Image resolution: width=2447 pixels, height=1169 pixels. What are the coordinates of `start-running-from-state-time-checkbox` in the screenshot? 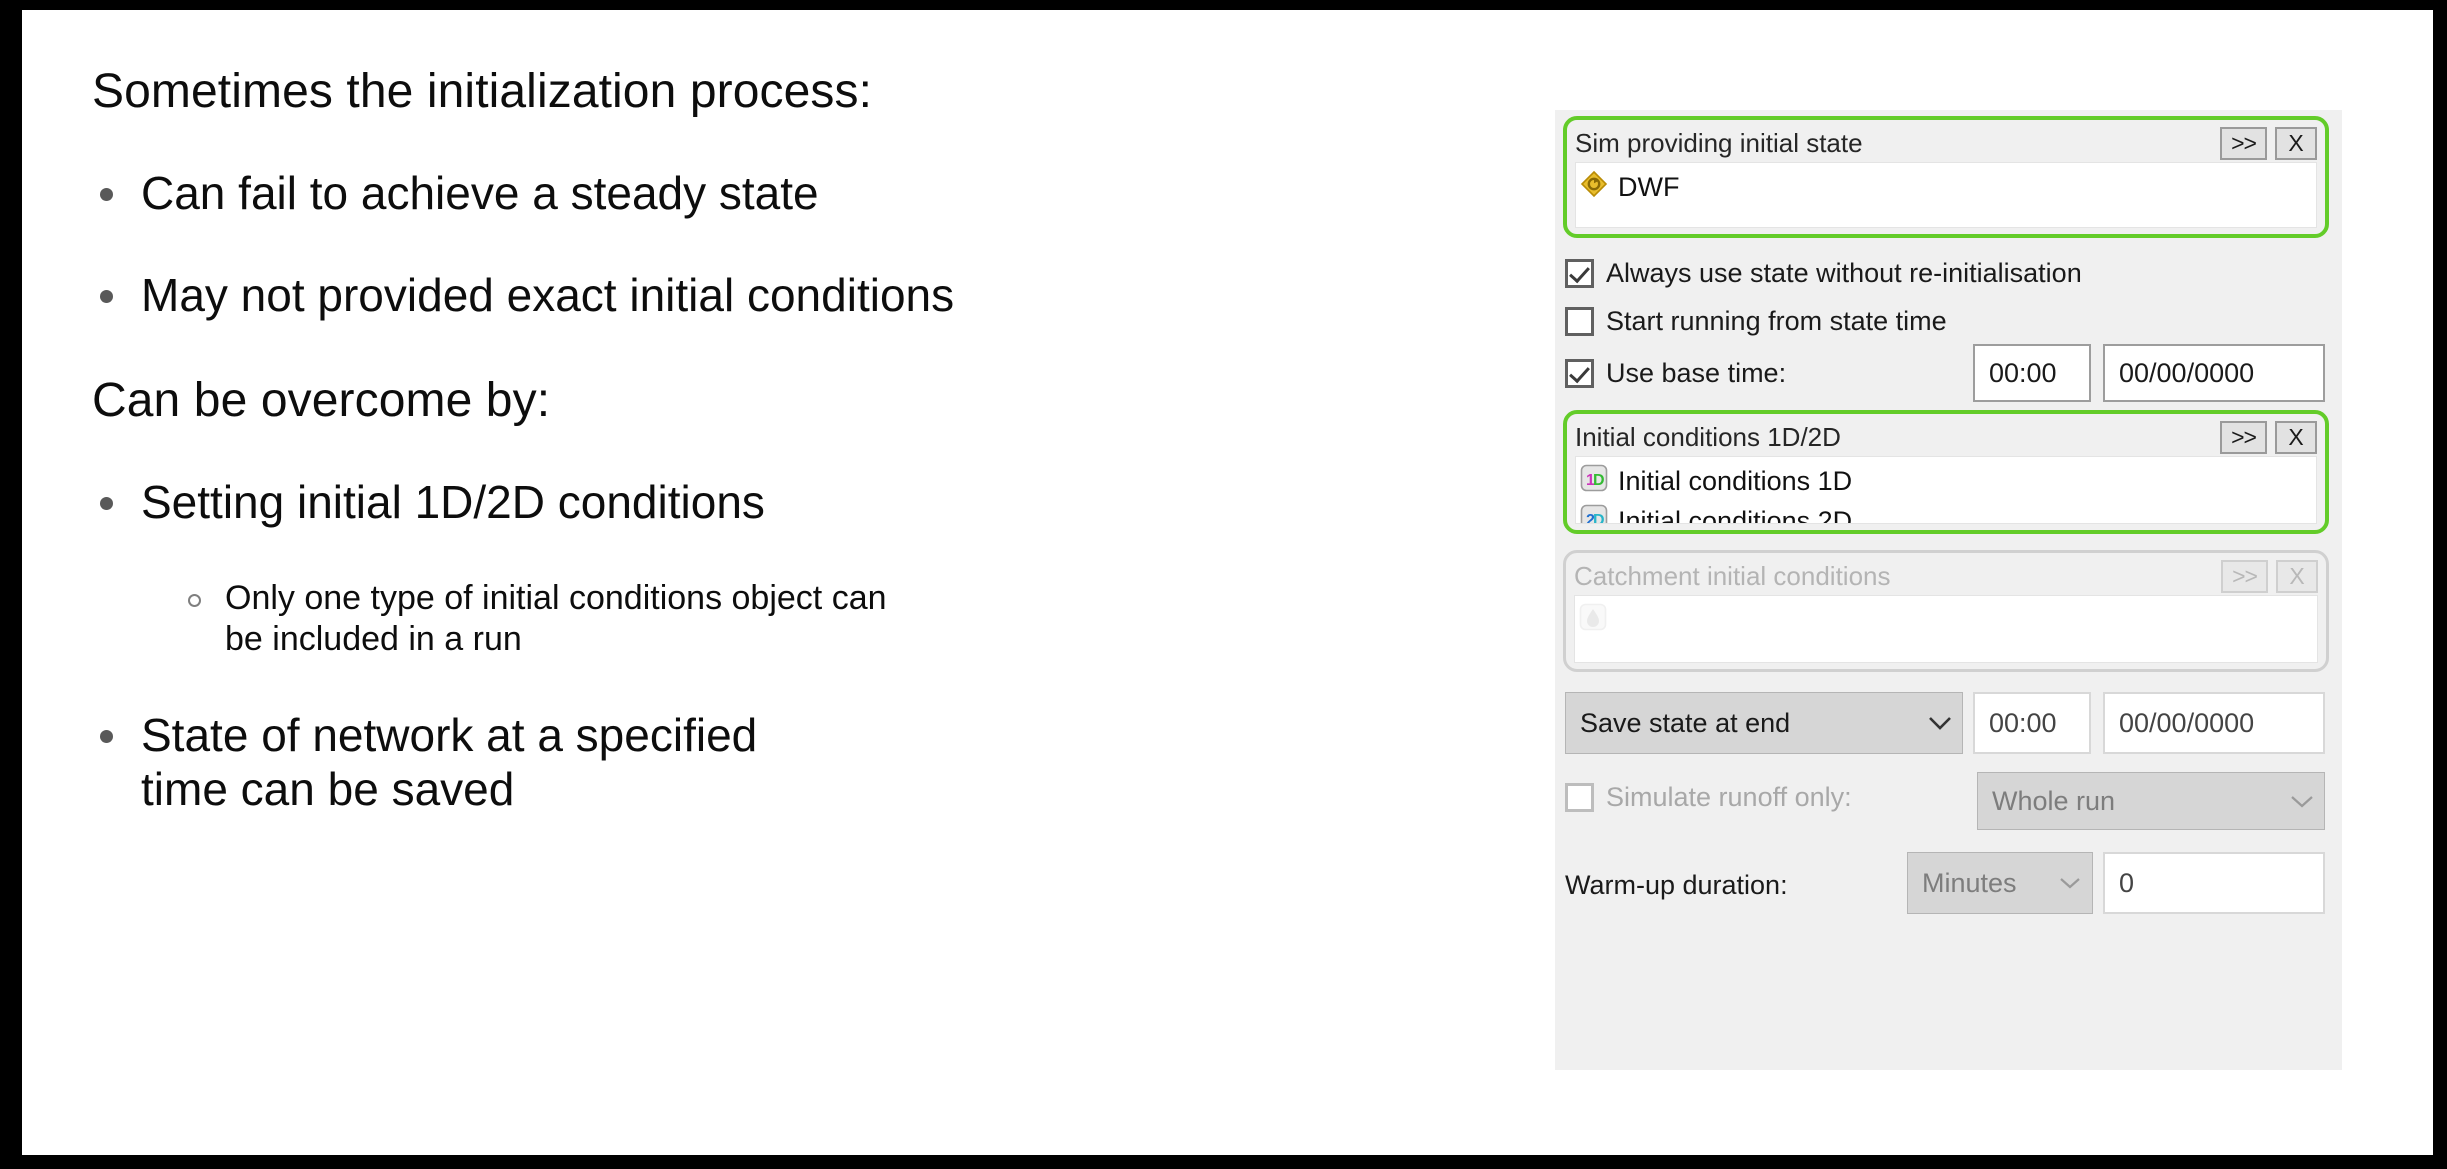 It's located at (1579, 321).